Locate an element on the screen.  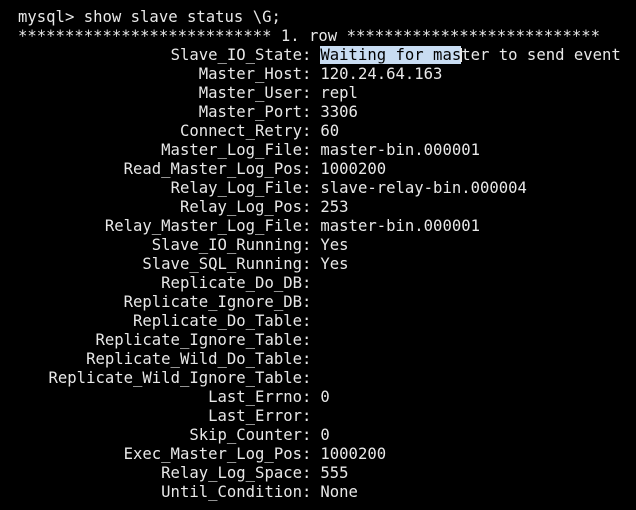
status-field-relay-log-pos: Relay_Log_Pos:253 is located at coordinates (318, 207).